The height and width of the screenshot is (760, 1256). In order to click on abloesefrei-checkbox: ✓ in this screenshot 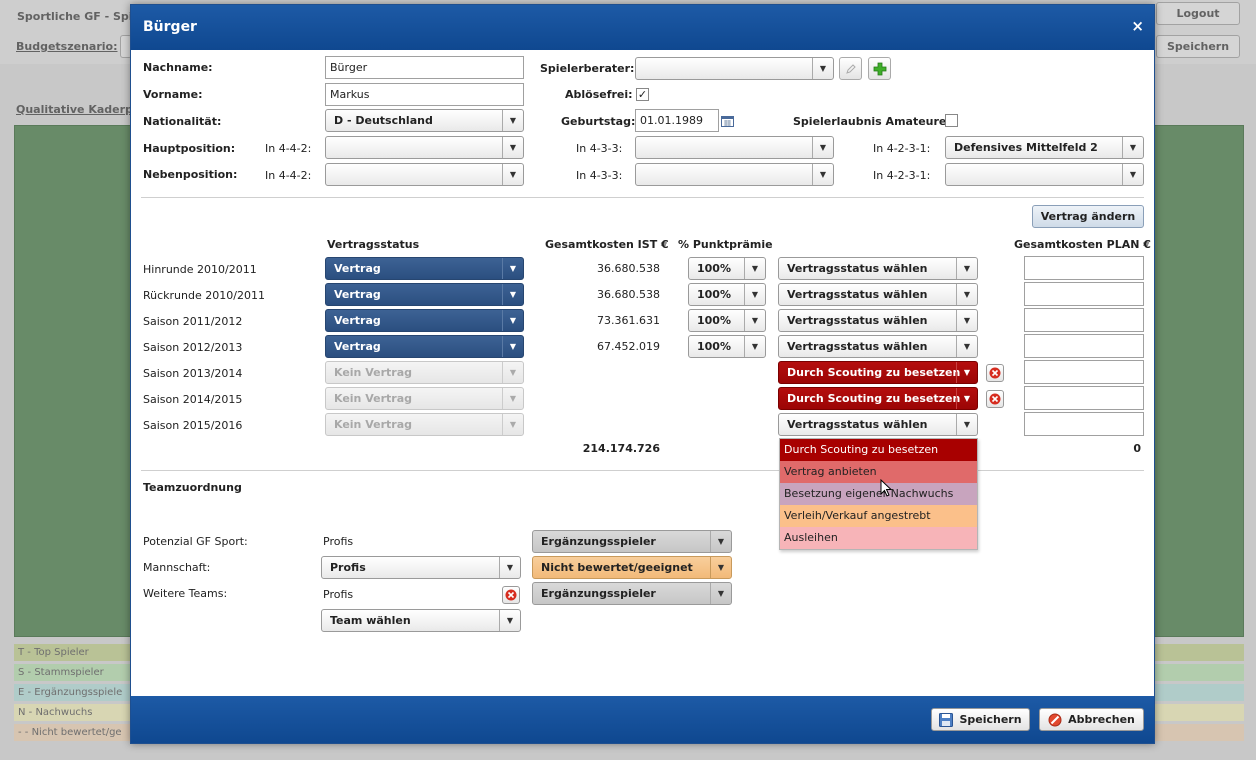, I will do `click(642, 94)`.